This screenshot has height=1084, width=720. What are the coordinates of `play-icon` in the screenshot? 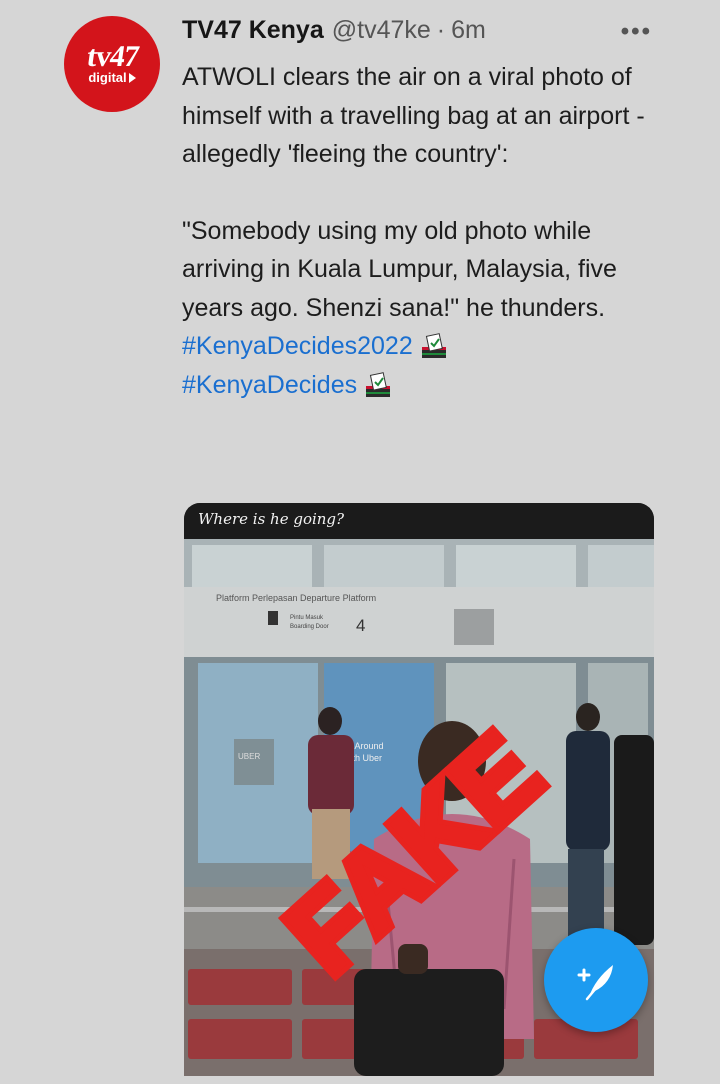 It's located at (132, 78).